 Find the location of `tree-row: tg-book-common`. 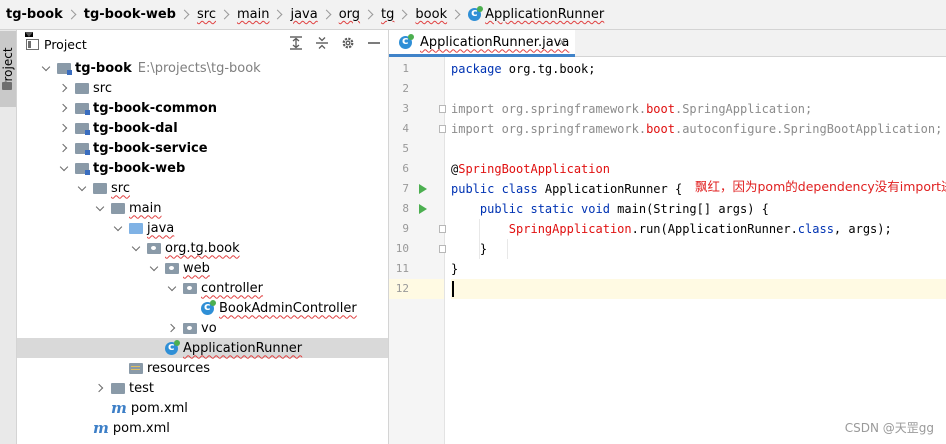

tree-row: tg-book-common is located at coordinates (202, 108).